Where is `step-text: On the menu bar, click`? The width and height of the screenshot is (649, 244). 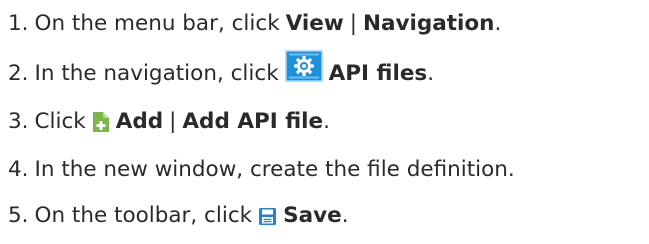 step-text: On the menu bar, click is located at coordinates (157, 24).